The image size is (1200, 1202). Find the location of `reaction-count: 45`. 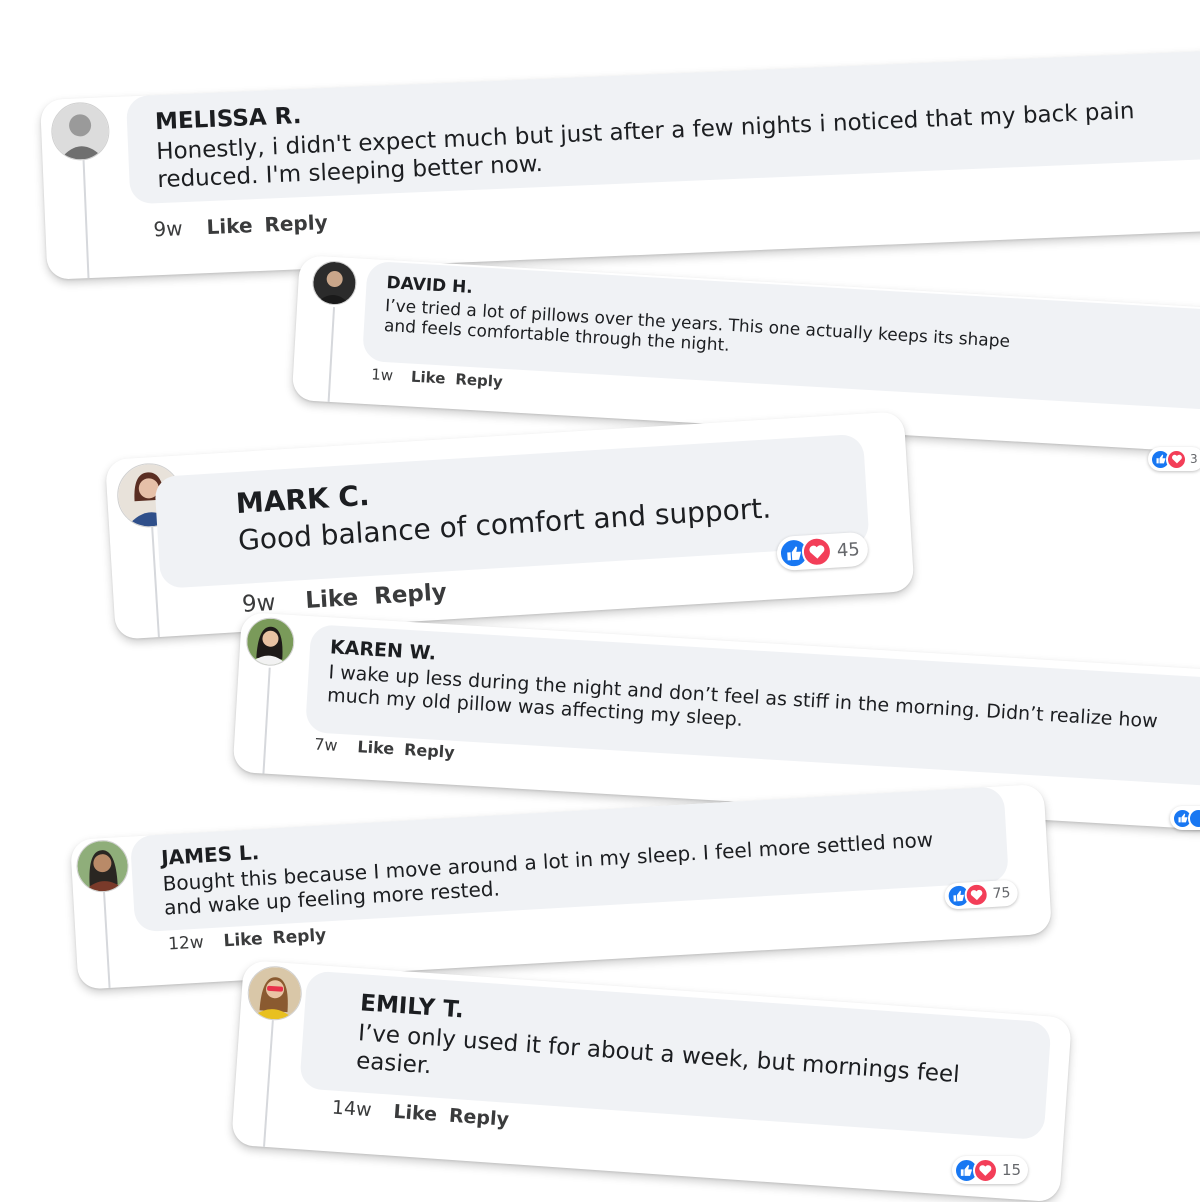

reaction-count: 45 is located at coordinates (848, 549).